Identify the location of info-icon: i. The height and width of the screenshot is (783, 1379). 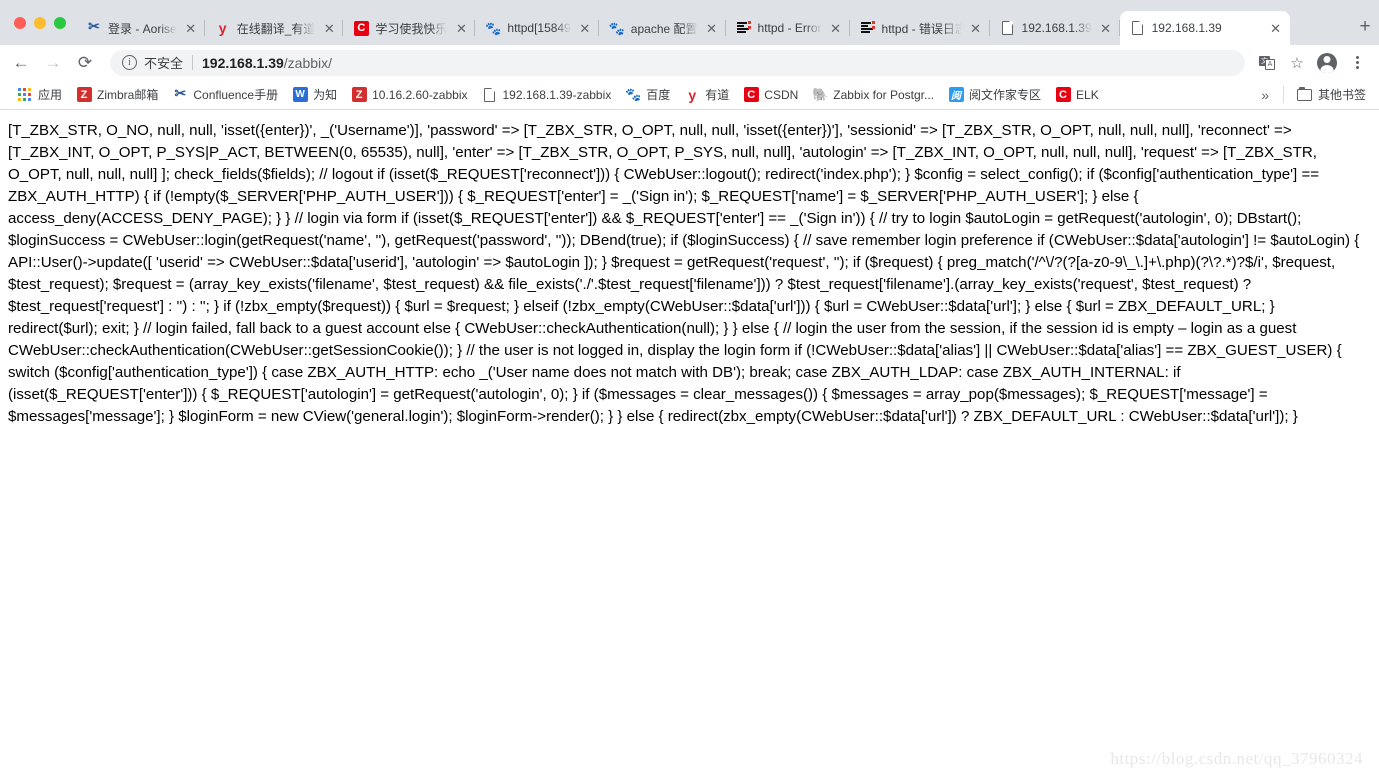
(129, 62).